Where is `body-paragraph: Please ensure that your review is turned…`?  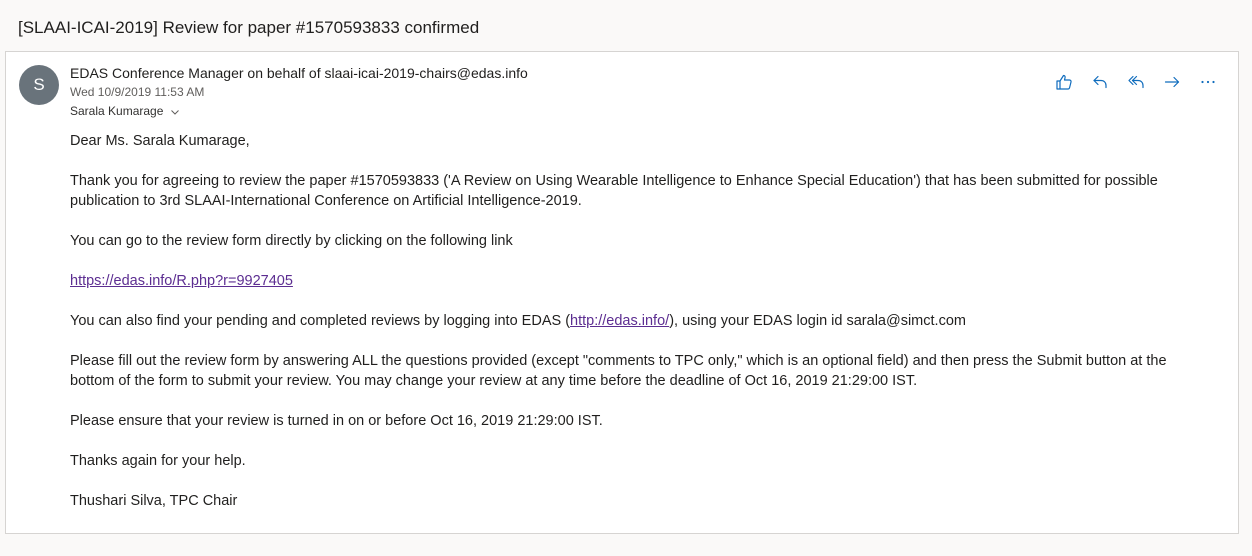
body-paragraph: Please ensure that your review is turned… is located at coordinates (336, 421).